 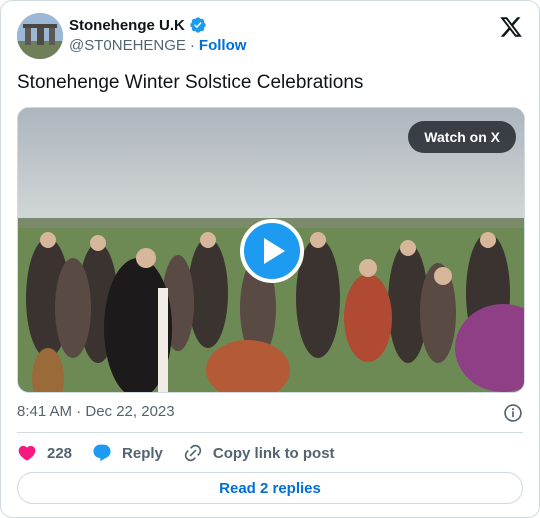 I want to click on name-row: Stonehenge U.K, so click(x=138, y=25).